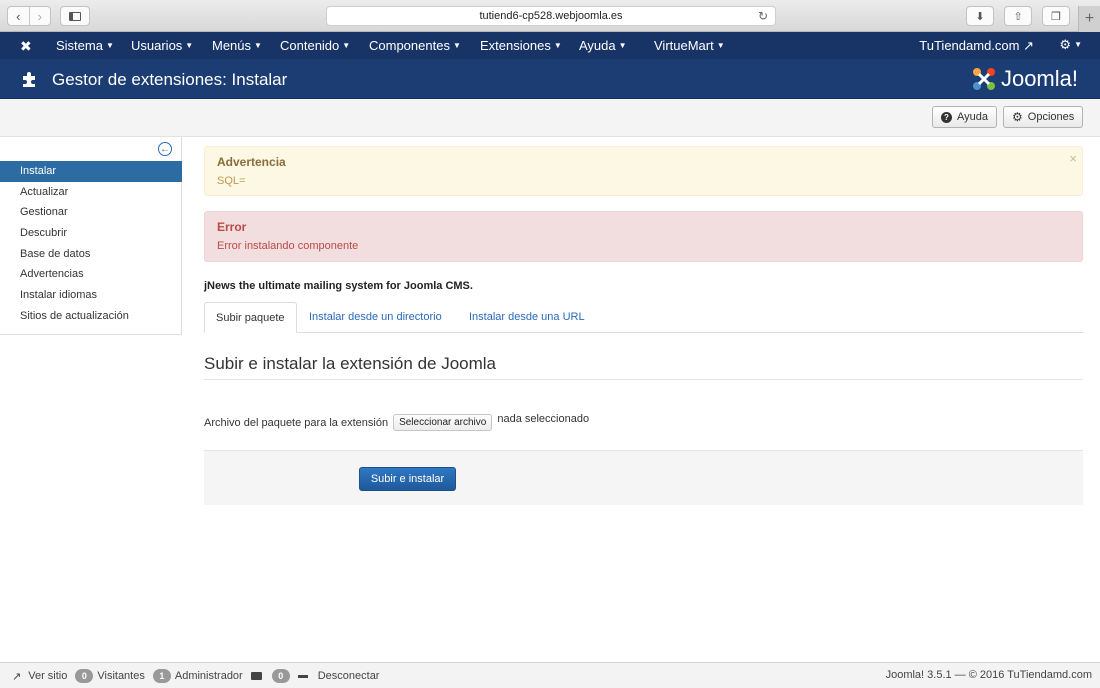 Image resolution: width=1100 pixels, height=688 pixels. What do you see at coordinates (161, 676) in the screenshot?
I see `admins-badge: 1` at bounding box center [161, 676].